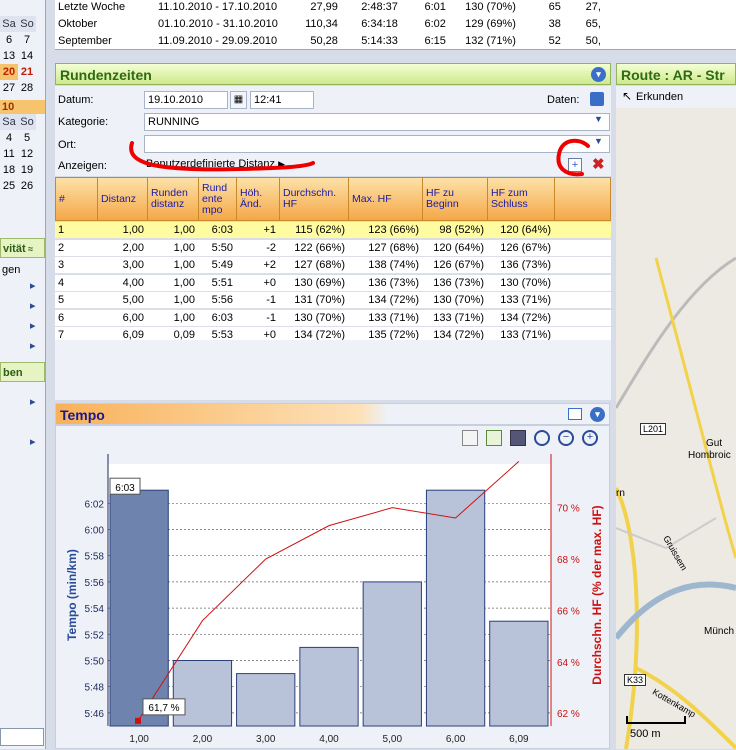 The image size is (736, 750). I want to click on table-cell: -2, so click(271, 247).